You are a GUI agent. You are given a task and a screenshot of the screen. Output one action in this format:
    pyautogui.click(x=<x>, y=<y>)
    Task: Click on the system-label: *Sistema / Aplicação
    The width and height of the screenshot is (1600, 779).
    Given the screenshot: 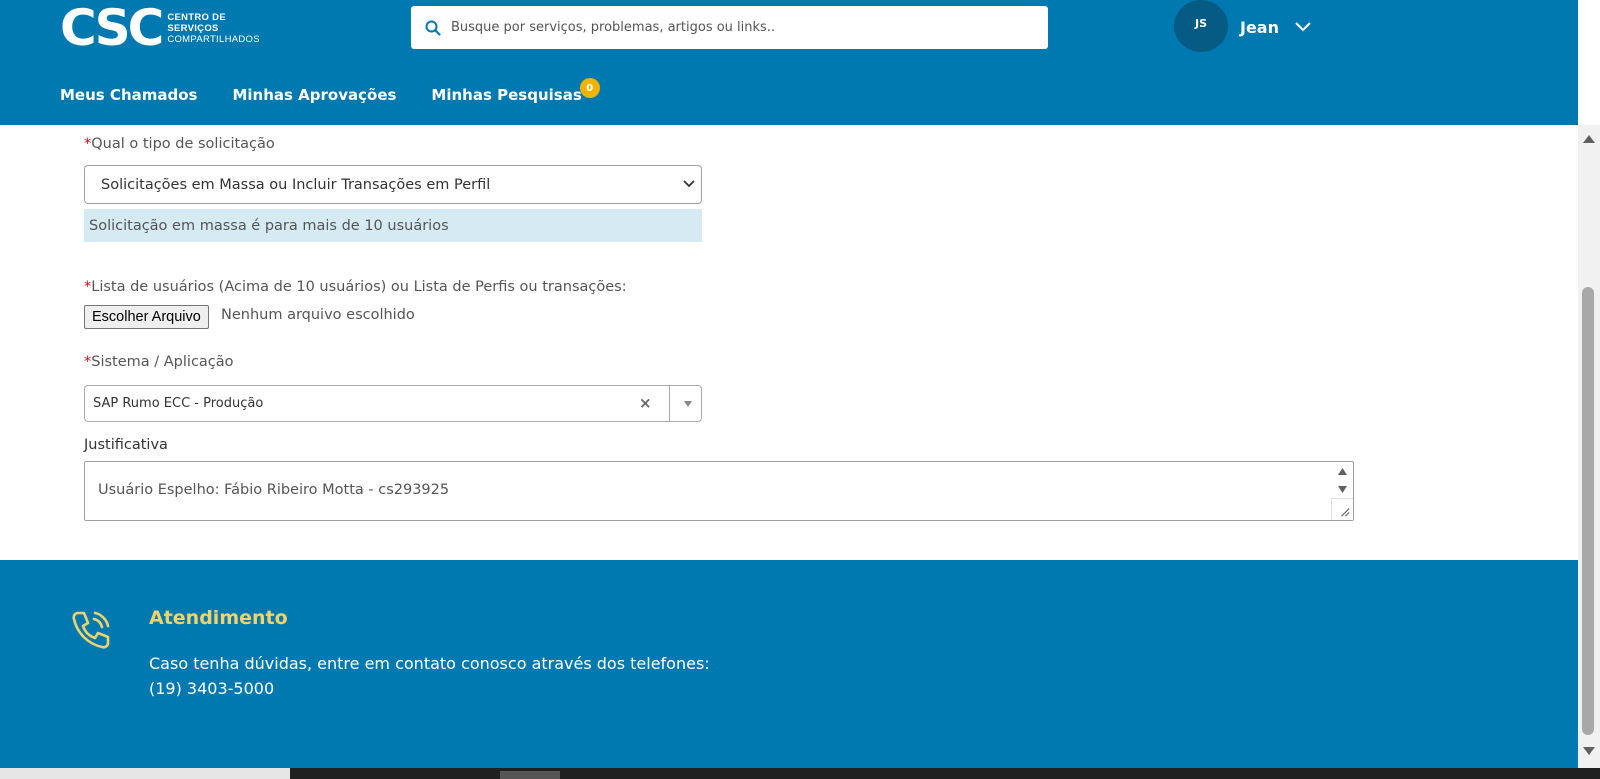 What is the action you would take?
    pyautogui.click(x=159, y=362)
    